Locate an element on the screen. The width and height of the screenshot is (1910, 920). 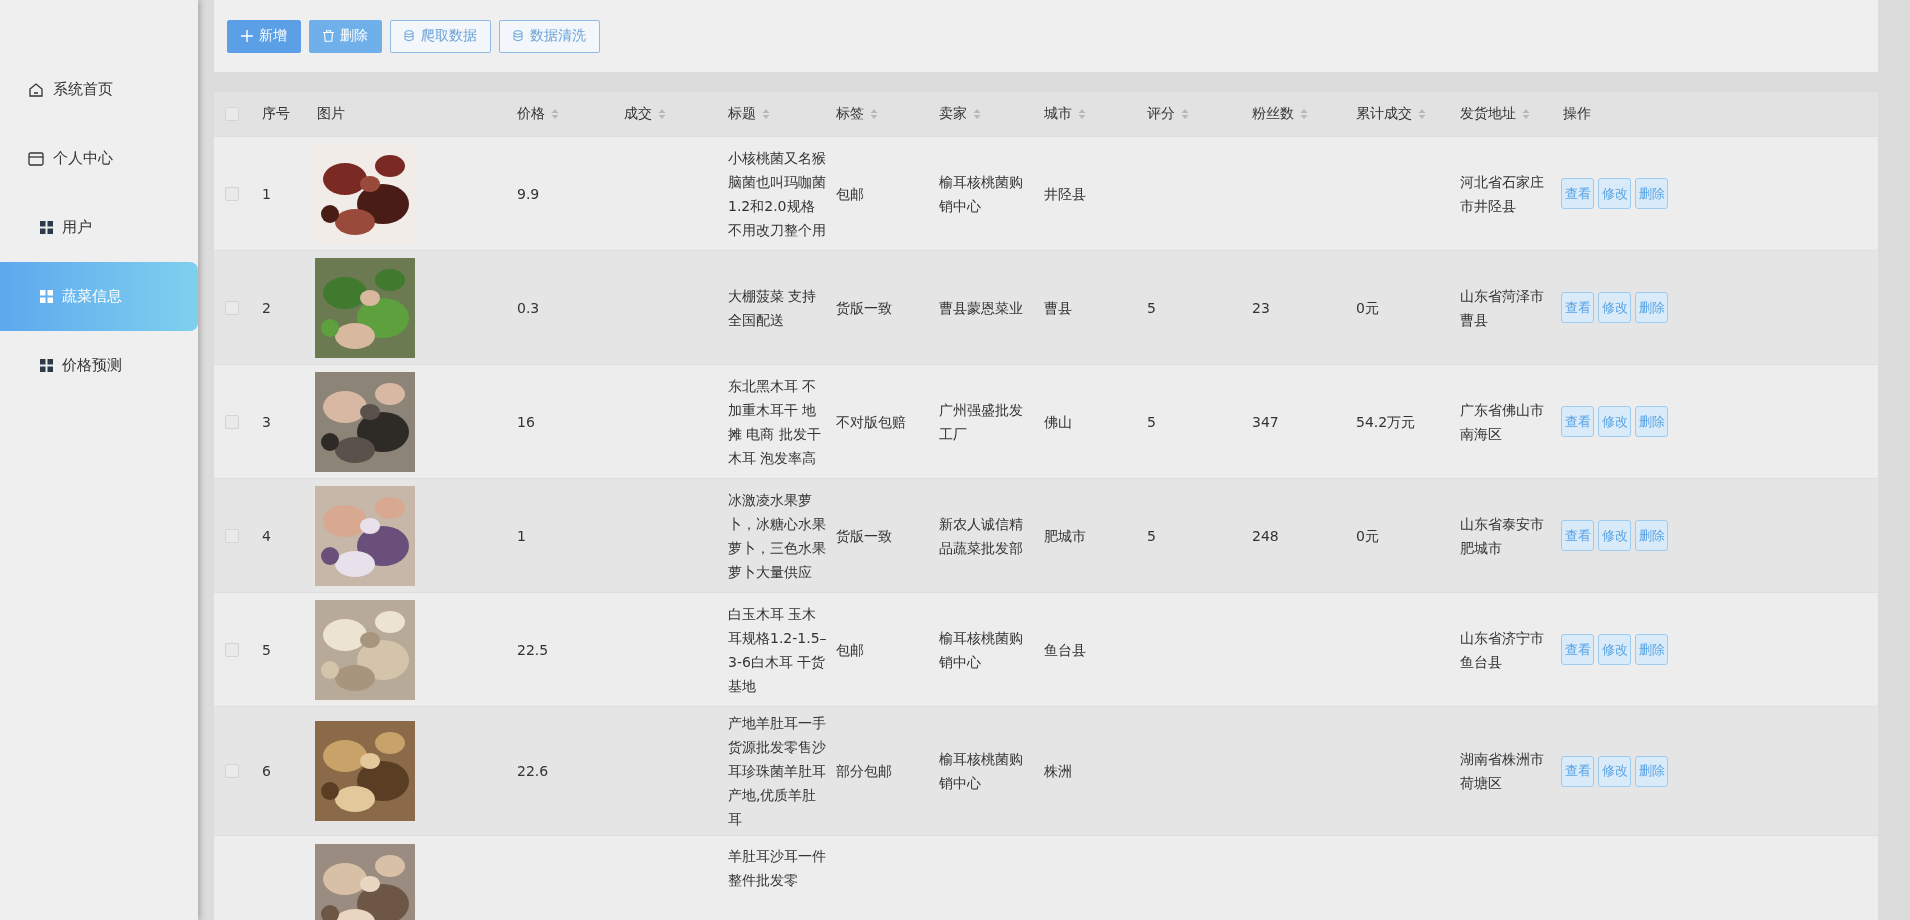
city-cell-text: 曹县 is located at coordinates (1058, 308).